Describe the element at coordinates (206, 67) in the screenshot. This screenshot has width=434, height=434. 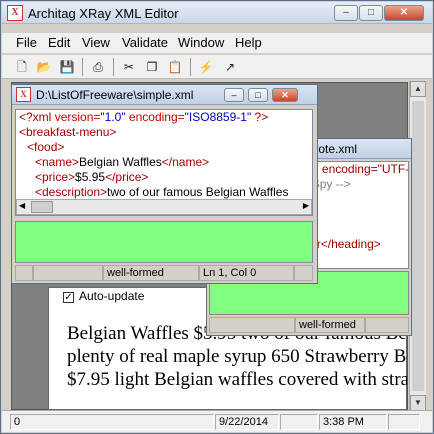
I see `validate-icon: ⚡` at that location.